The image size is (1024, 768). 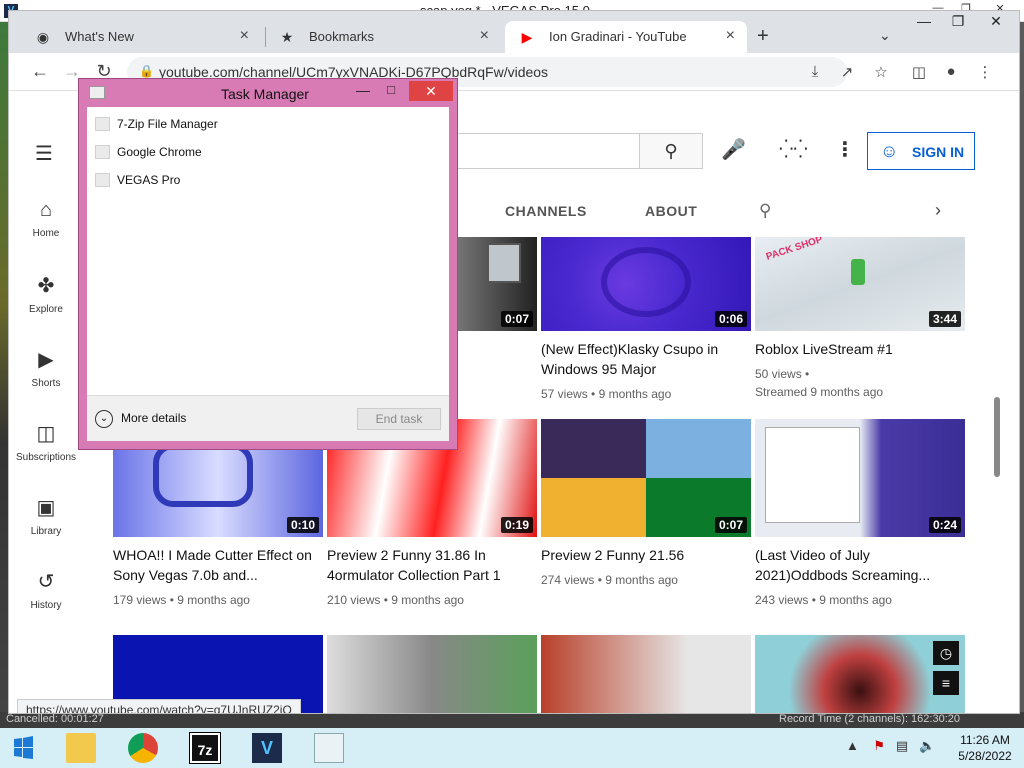 I want to click on video-title: Roblox LiveStream #1, so click(x=860, y=349).